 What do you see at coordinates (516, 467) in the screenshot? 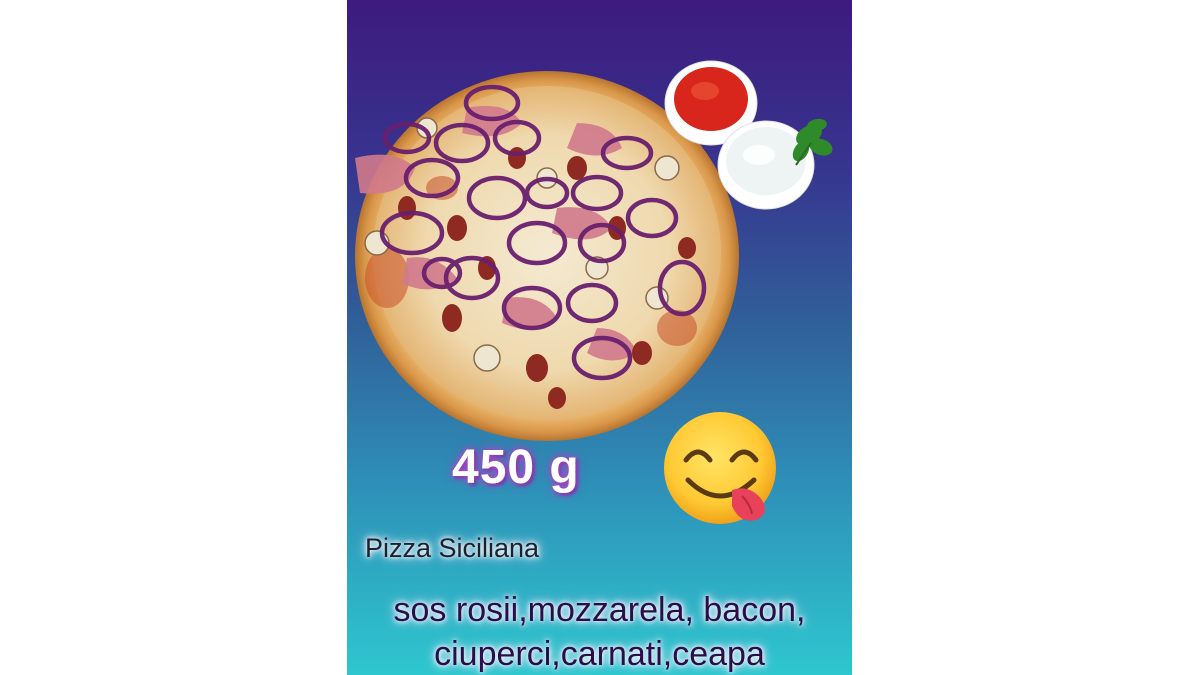
I see `pizza-weight: 450 g` at bounding box center [516, 467].